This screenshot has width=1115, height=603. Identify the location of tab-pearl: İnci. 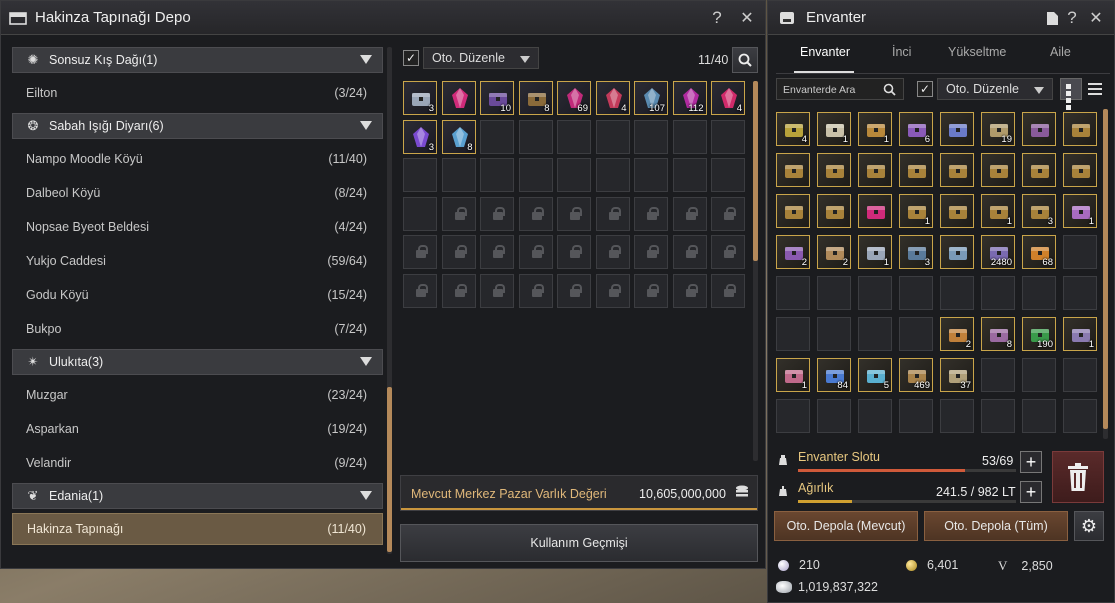
(901, 52).